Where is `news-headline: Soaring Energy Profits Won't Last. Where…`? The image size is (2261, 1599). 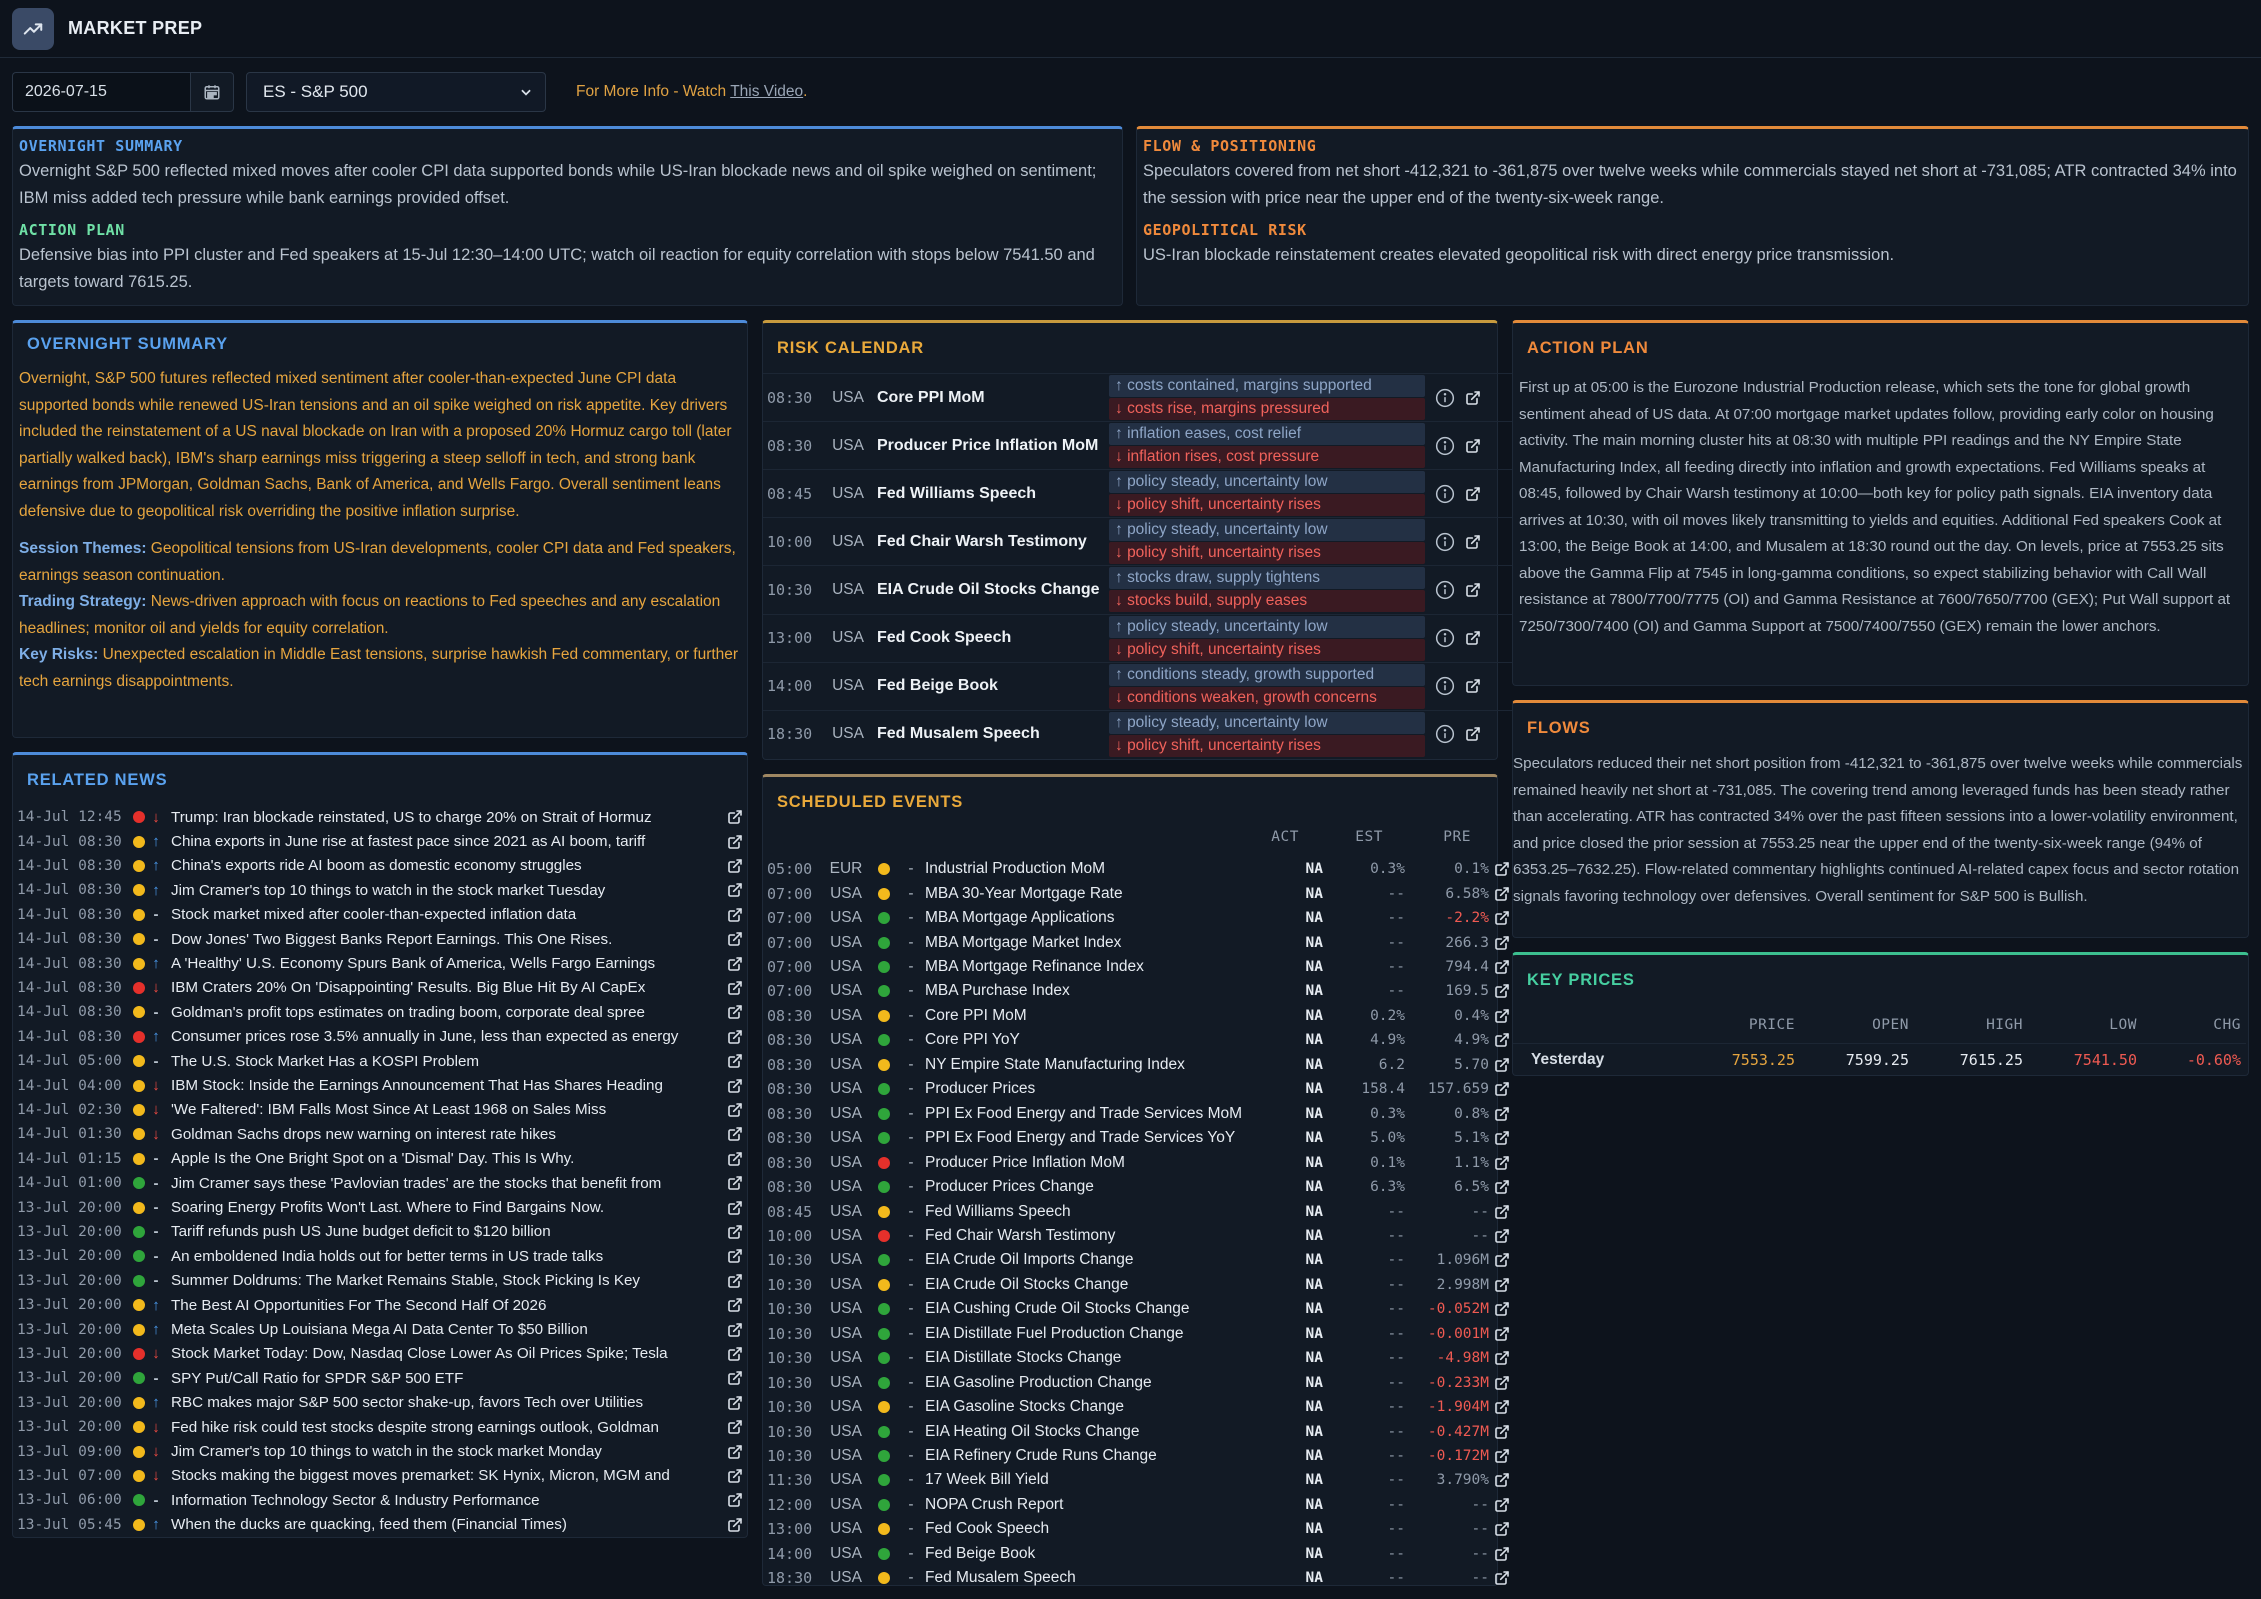 news-headline: Soaring Energy Profits Won't Last. Where… is located at coordinates (444, 1207).